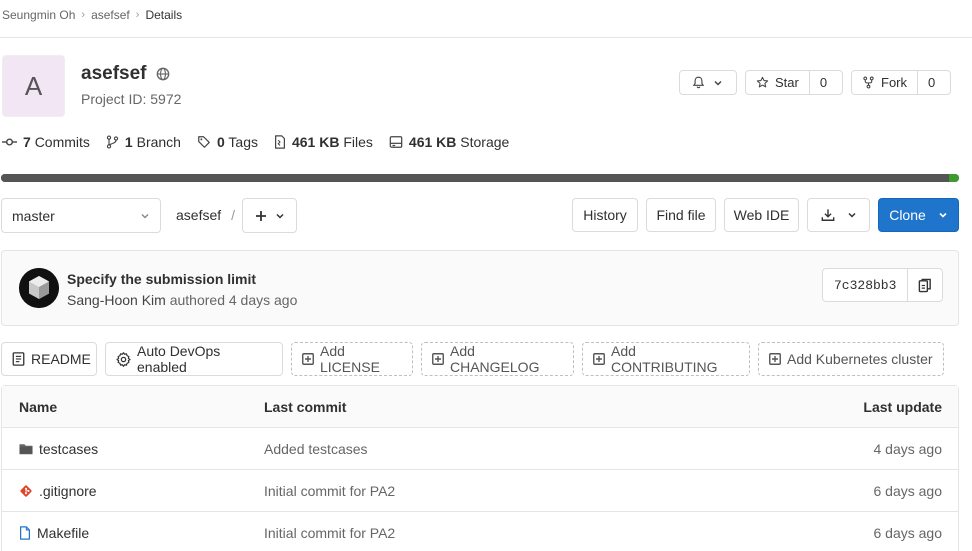  What do you see at coordinates (161, 279) in the screenshot?
I see `commit-title-link: Specify the submission limit` at bounding box center [161, 279].